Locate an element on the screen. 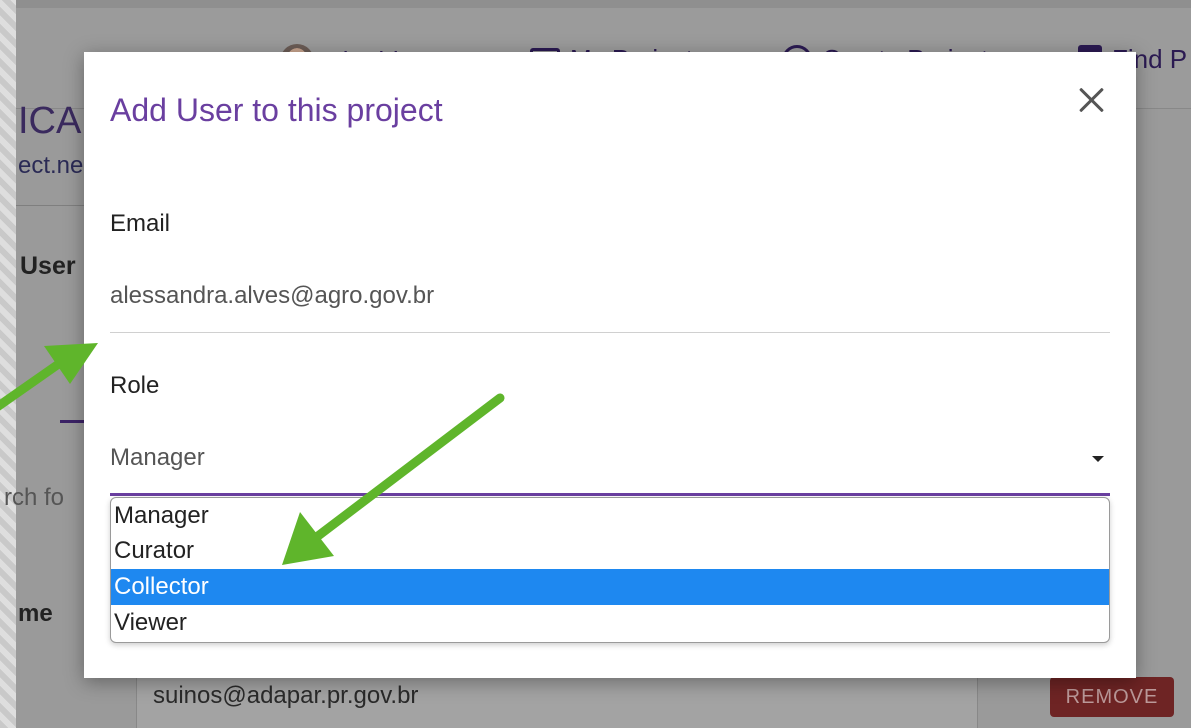 The height and width of the screenshot is (728, 1191). role-select: Manager is located at coordinates (610, 466).